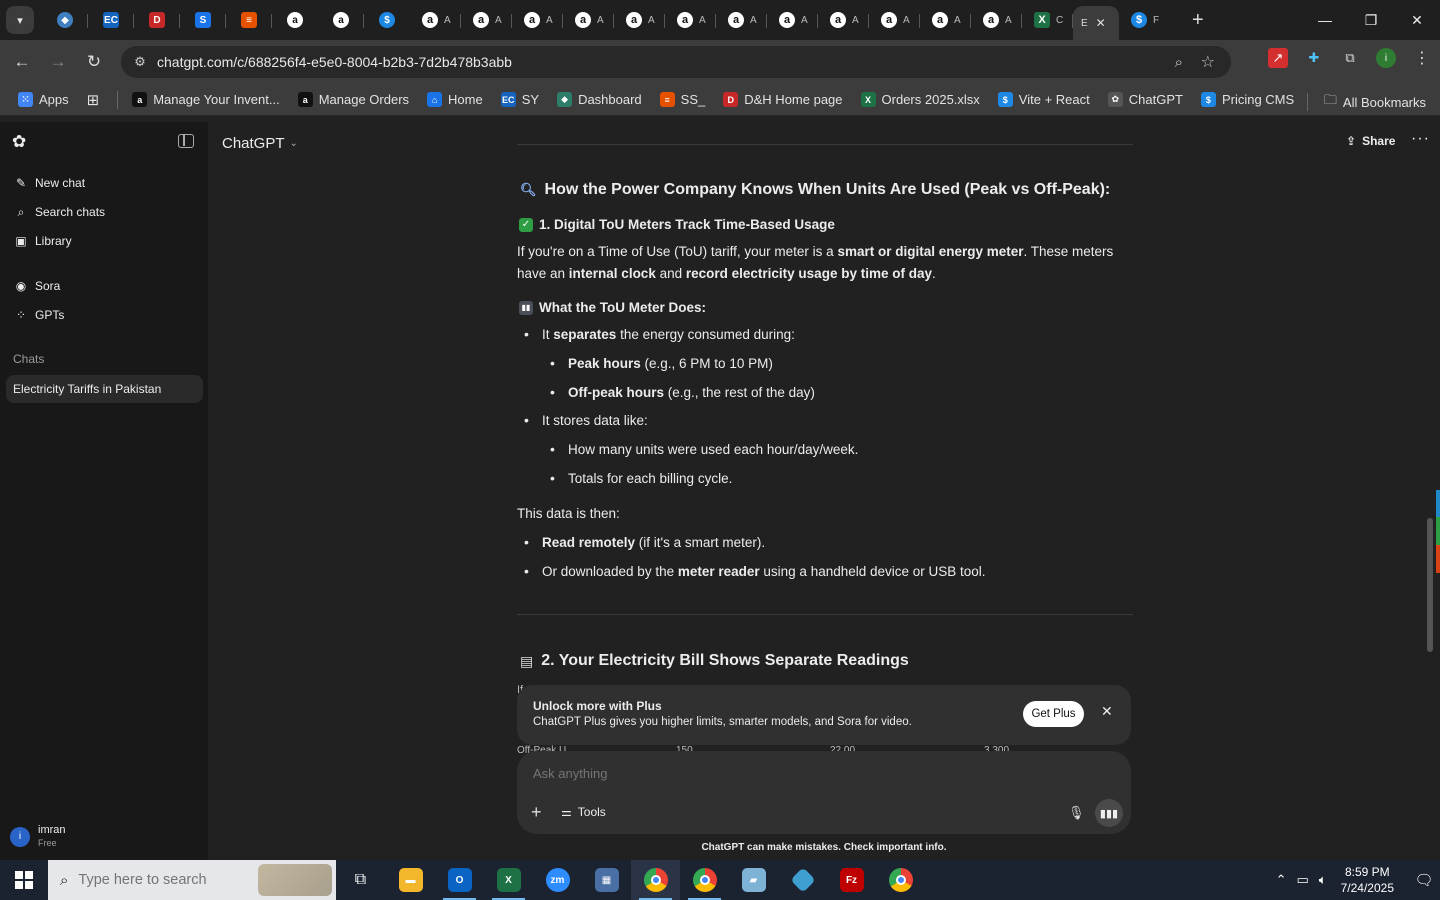 The image size is (1440, 900). I want to click on clock: 8:59 PM 7/24/2025, so click(1367, 880).